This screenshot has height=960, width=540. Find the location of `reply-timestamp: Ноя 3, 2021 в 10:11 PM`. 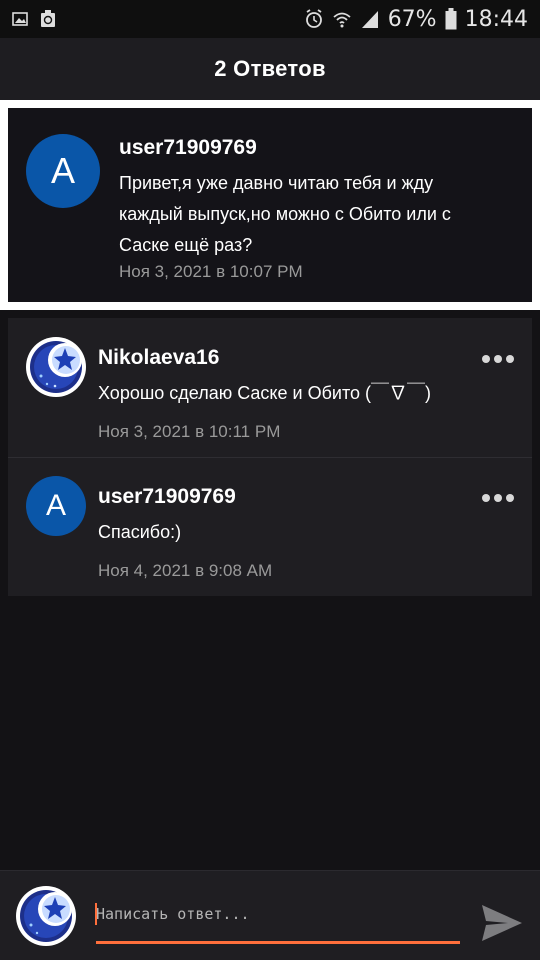

reply-timestamp: Ноя 3, 2021 в 10:11 PM is located at coordinates (189, 431).